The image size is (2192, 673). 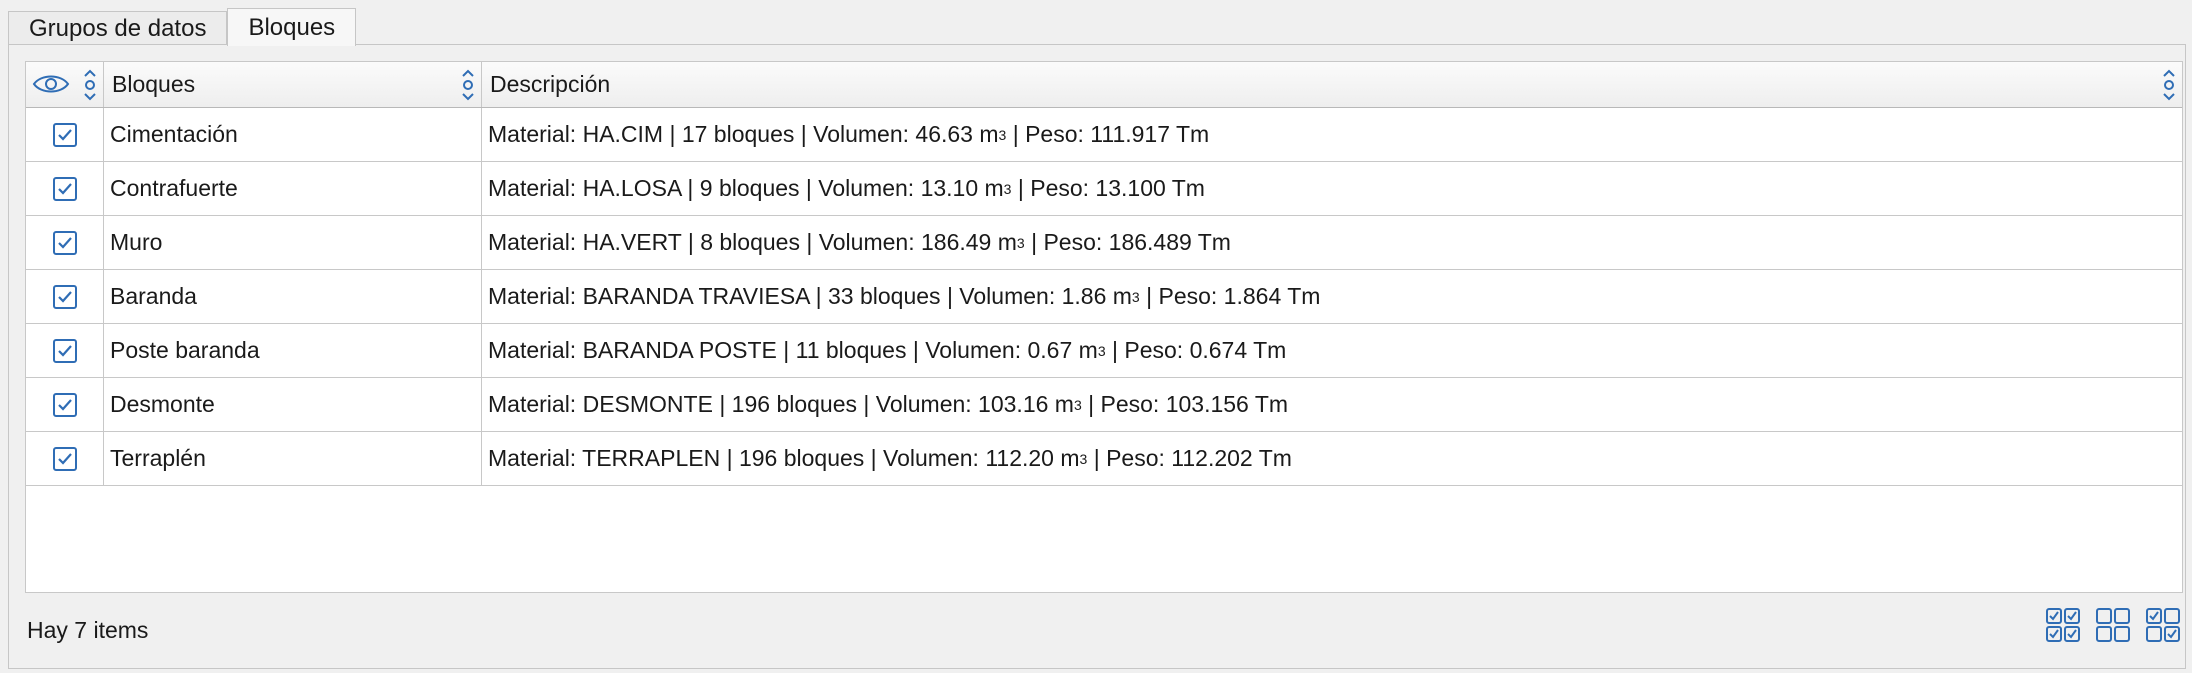 What do you see at coordinates (118, 28) in the screenshot?
I see `tab-grupos-de-datos: Grupos de datos` at bounding box center [118, 28].